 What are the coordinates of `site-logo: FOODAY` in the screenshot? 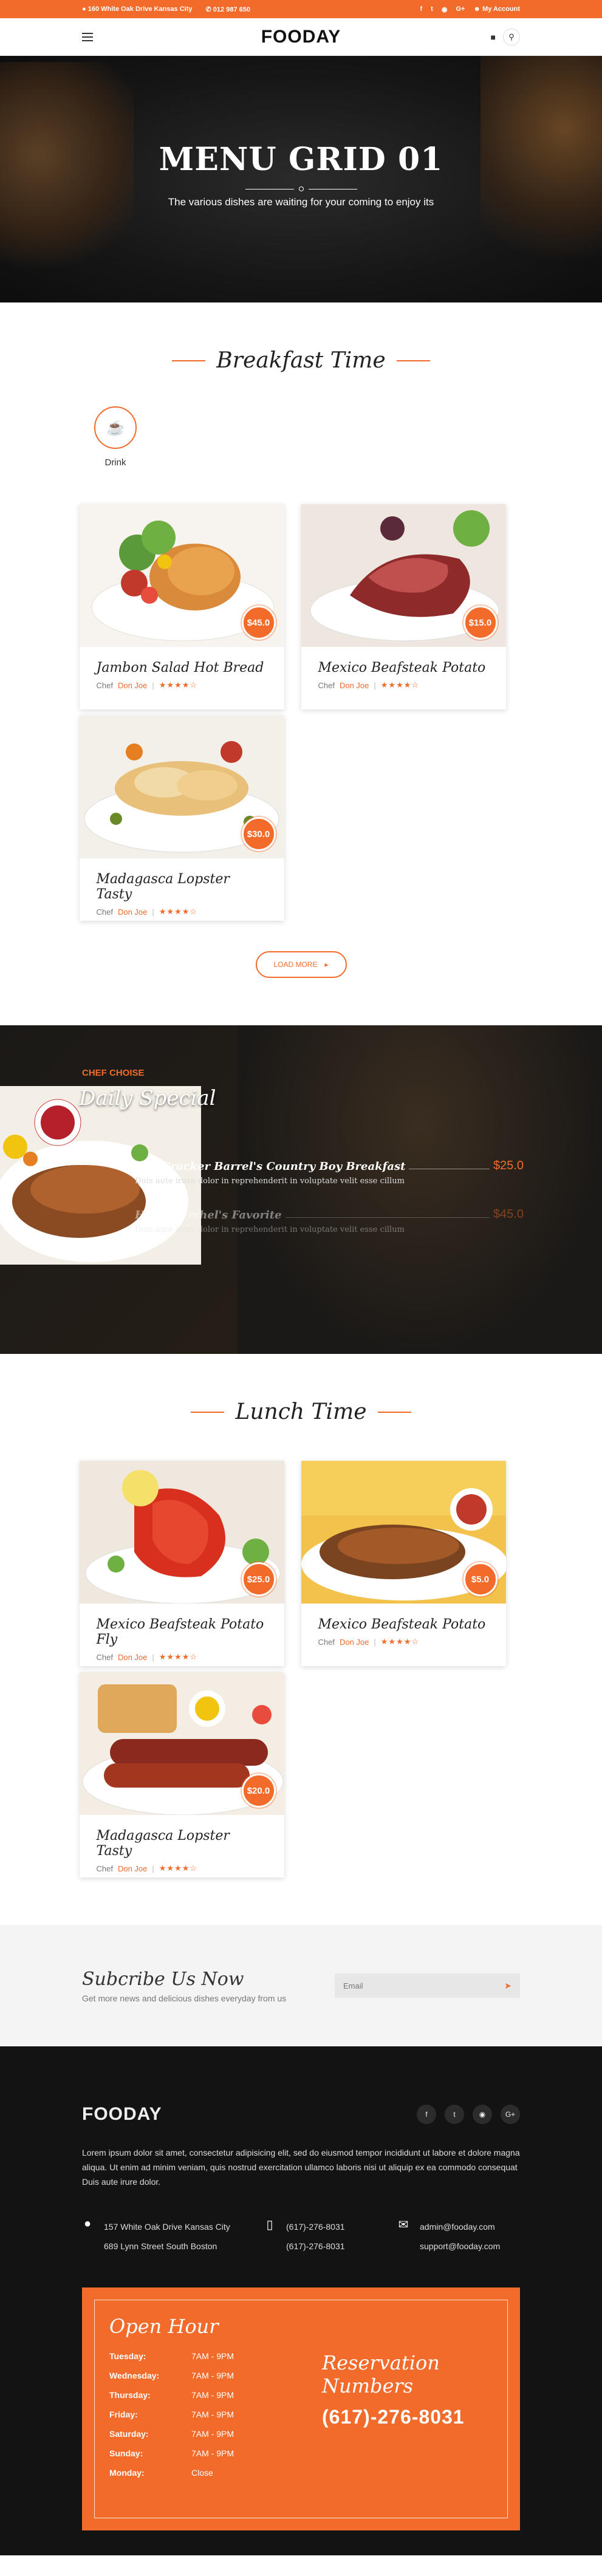 It's located at (301, 37).